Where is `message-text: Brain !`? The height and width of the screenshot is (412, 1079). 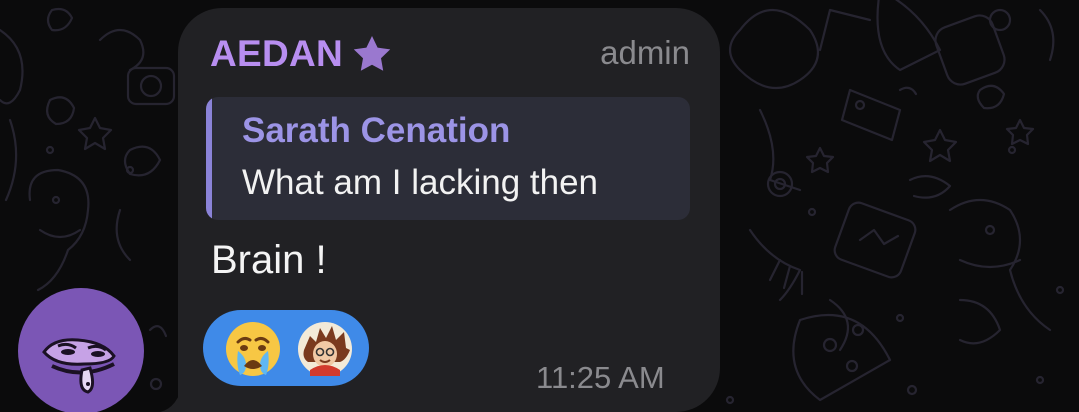
message-text: Brain ! is located at coordinates (269, 260).